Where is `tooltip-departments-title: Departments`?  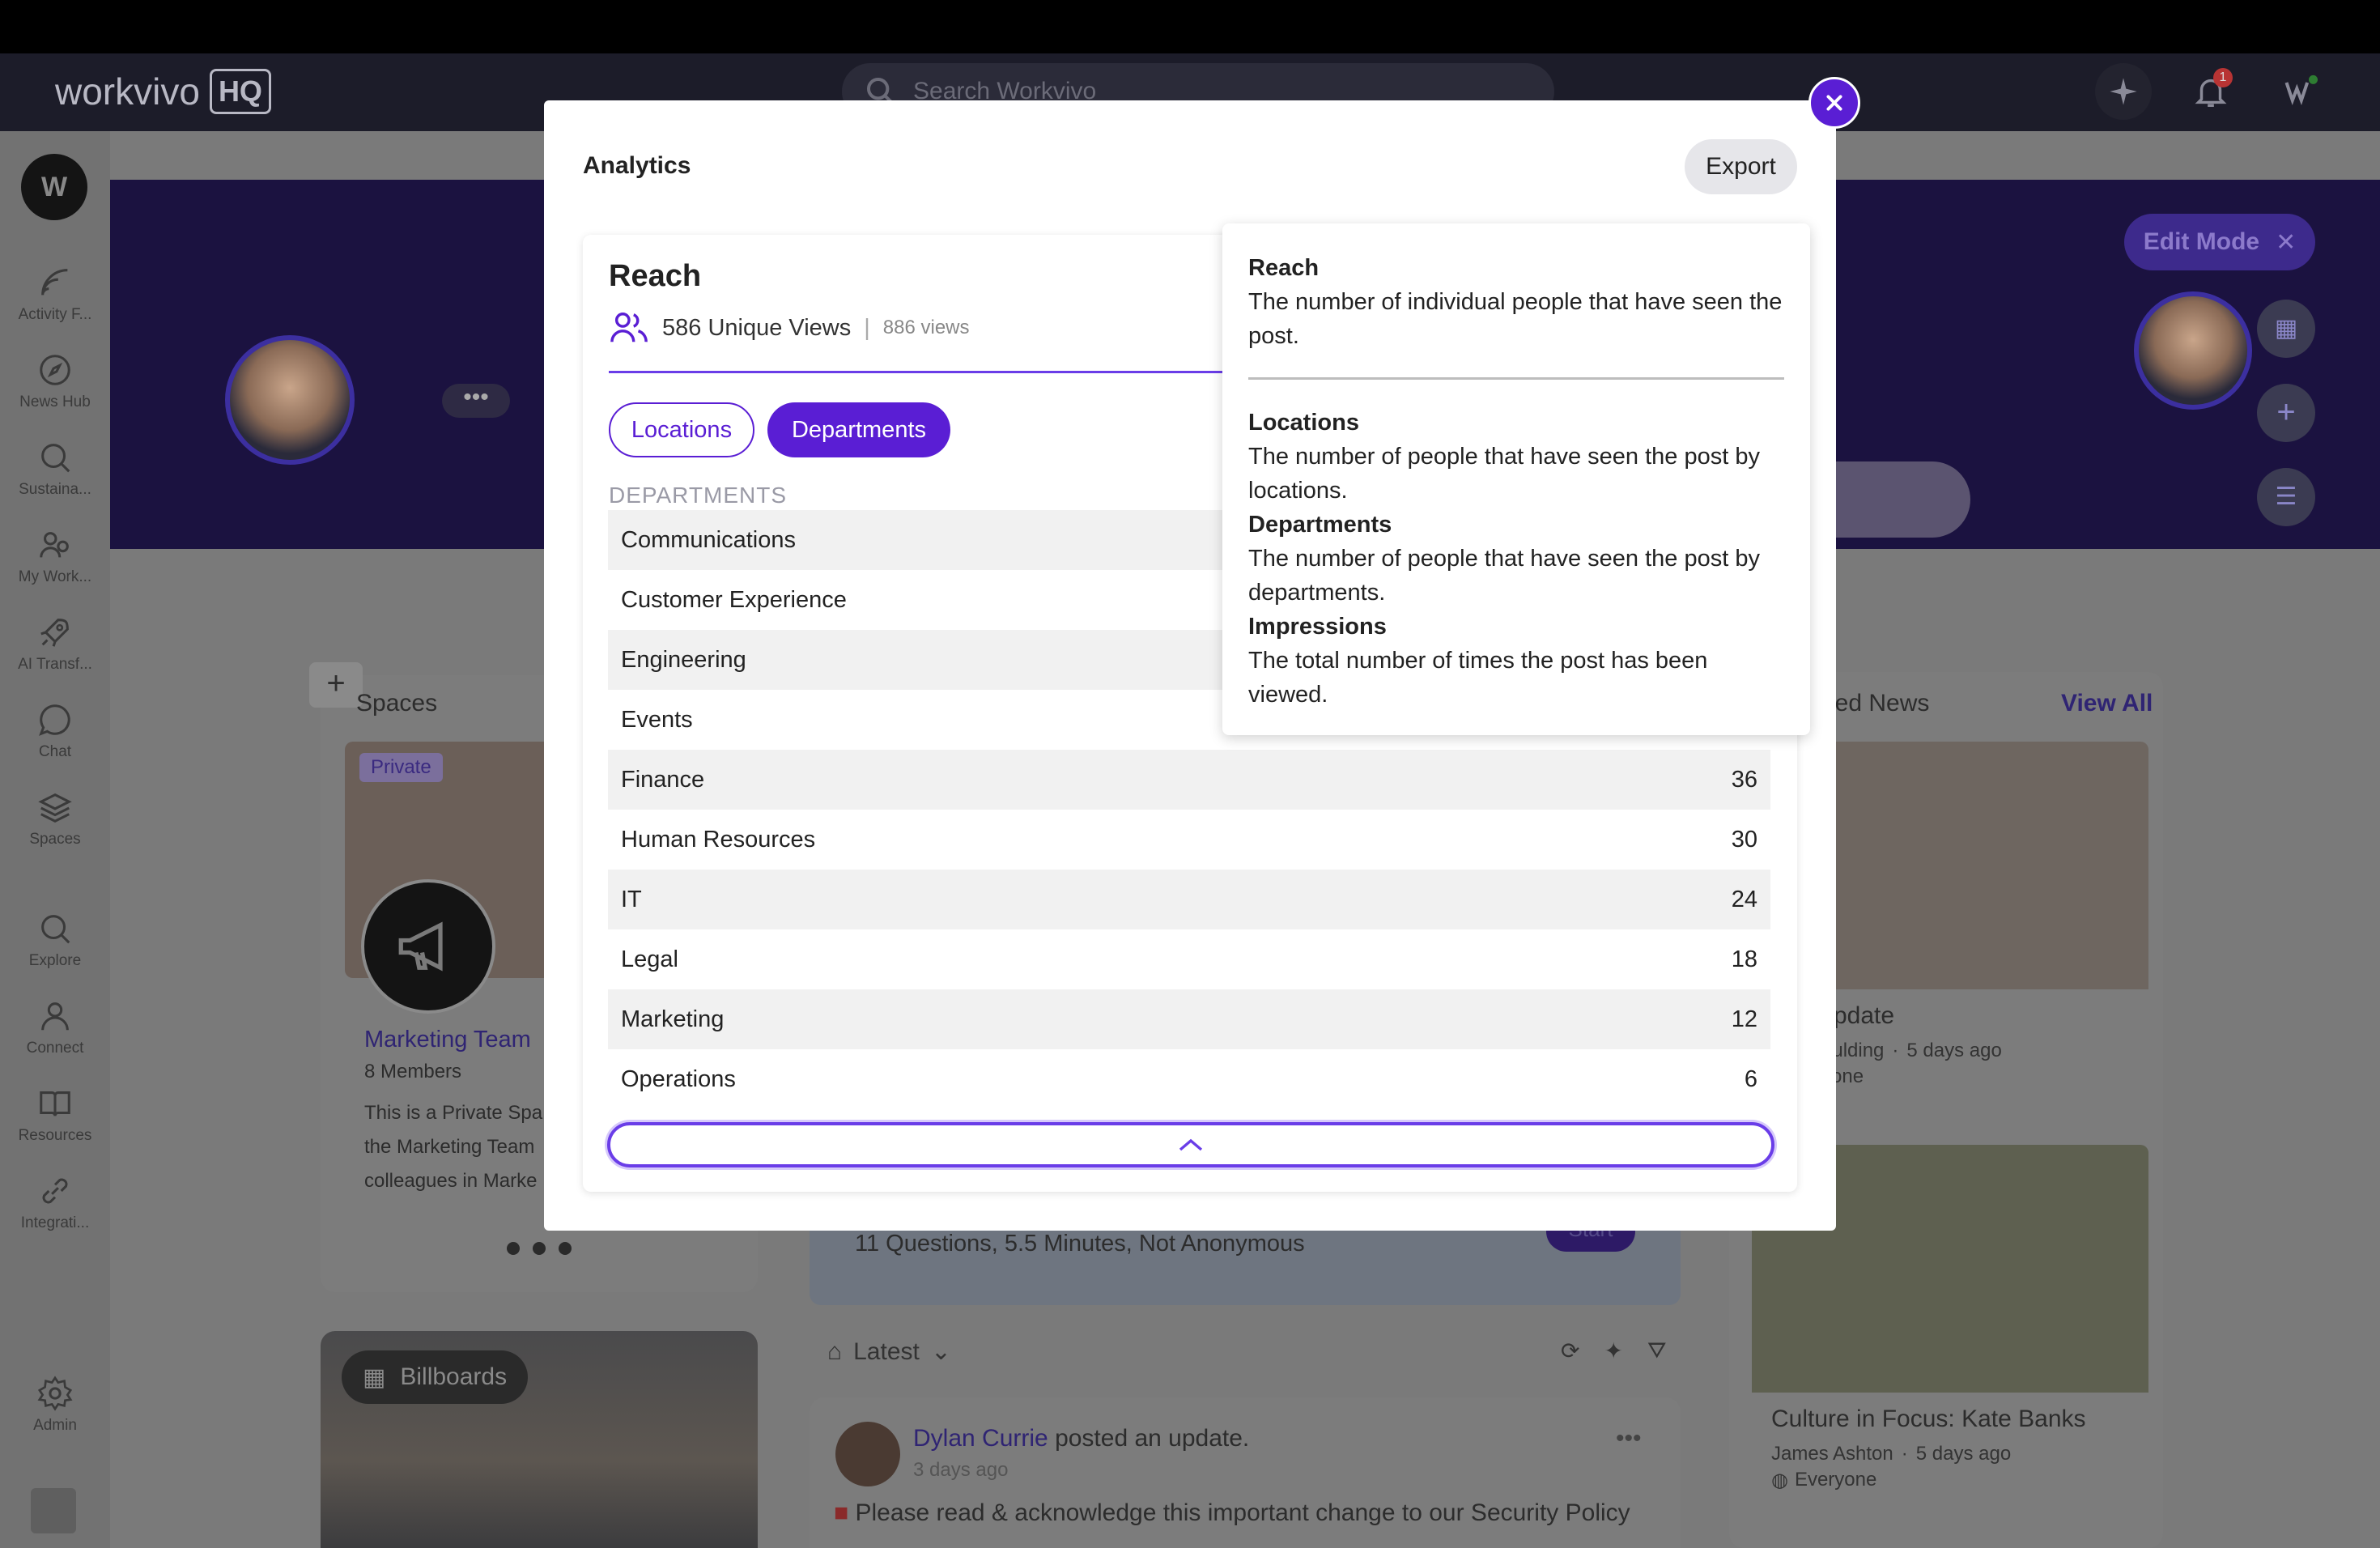
tooltip-departments-title: Departments is located at coordinates (1320, 525).